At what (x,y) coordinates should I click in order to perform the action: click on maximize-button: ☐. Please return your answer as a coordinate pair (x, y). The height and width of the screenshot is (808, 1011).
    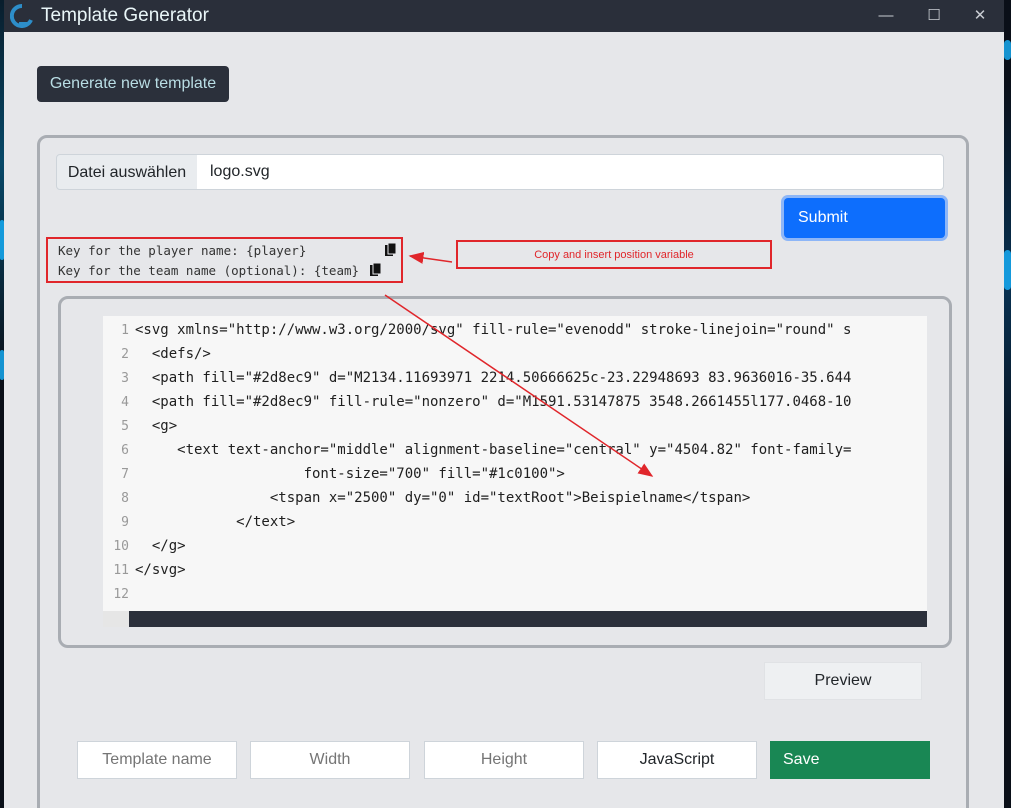
    Looking at the image, I should click on (934, 16).